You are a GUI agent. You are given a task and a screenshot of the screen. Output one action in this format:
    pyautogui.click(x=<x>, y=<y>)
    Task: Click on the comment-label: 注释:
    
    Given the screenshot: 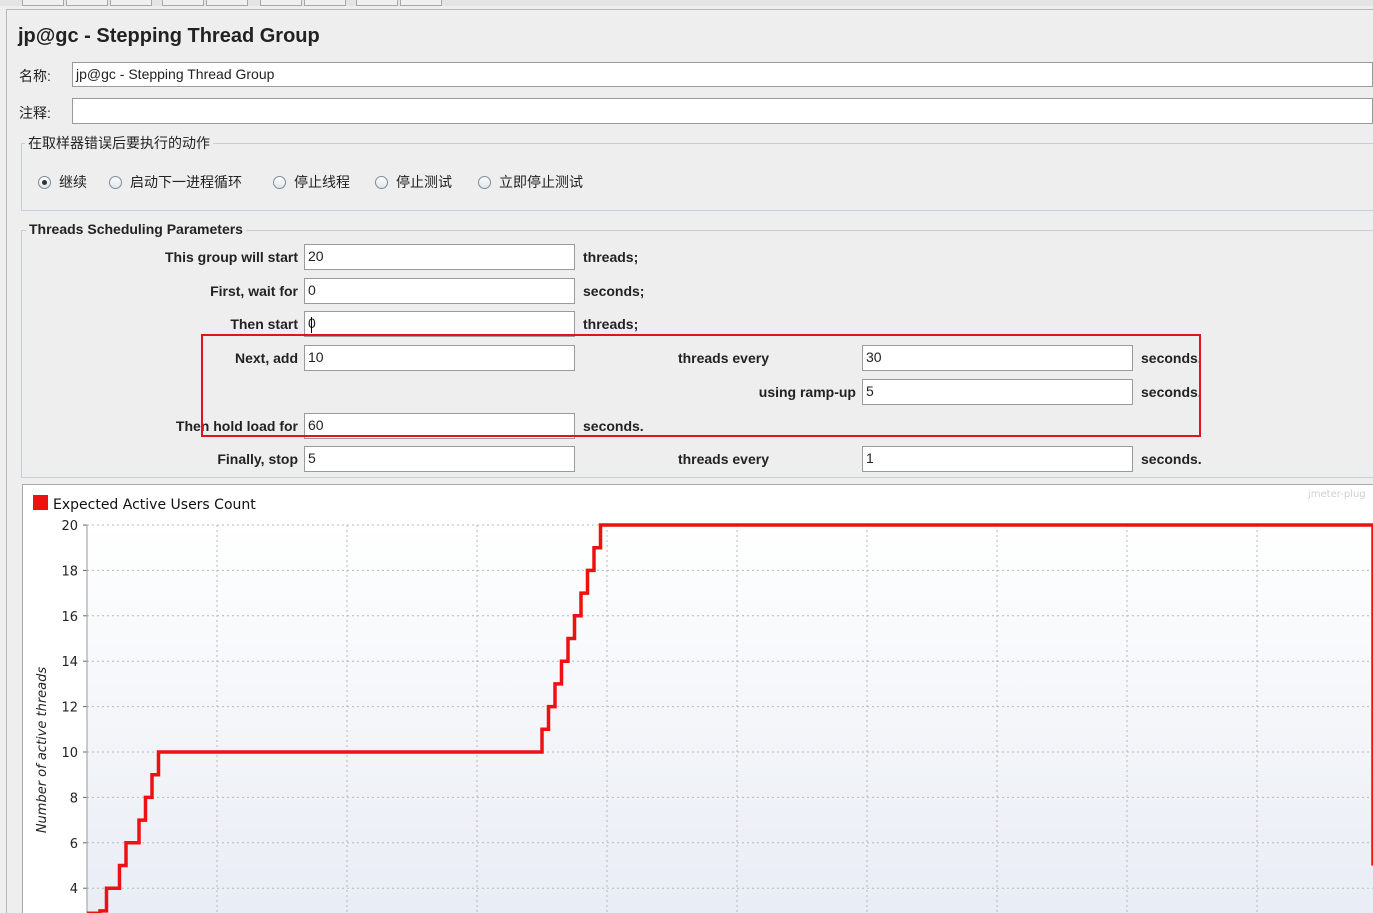 What is the action you would take?
    pyautogui.click(x=35, y=113)
    